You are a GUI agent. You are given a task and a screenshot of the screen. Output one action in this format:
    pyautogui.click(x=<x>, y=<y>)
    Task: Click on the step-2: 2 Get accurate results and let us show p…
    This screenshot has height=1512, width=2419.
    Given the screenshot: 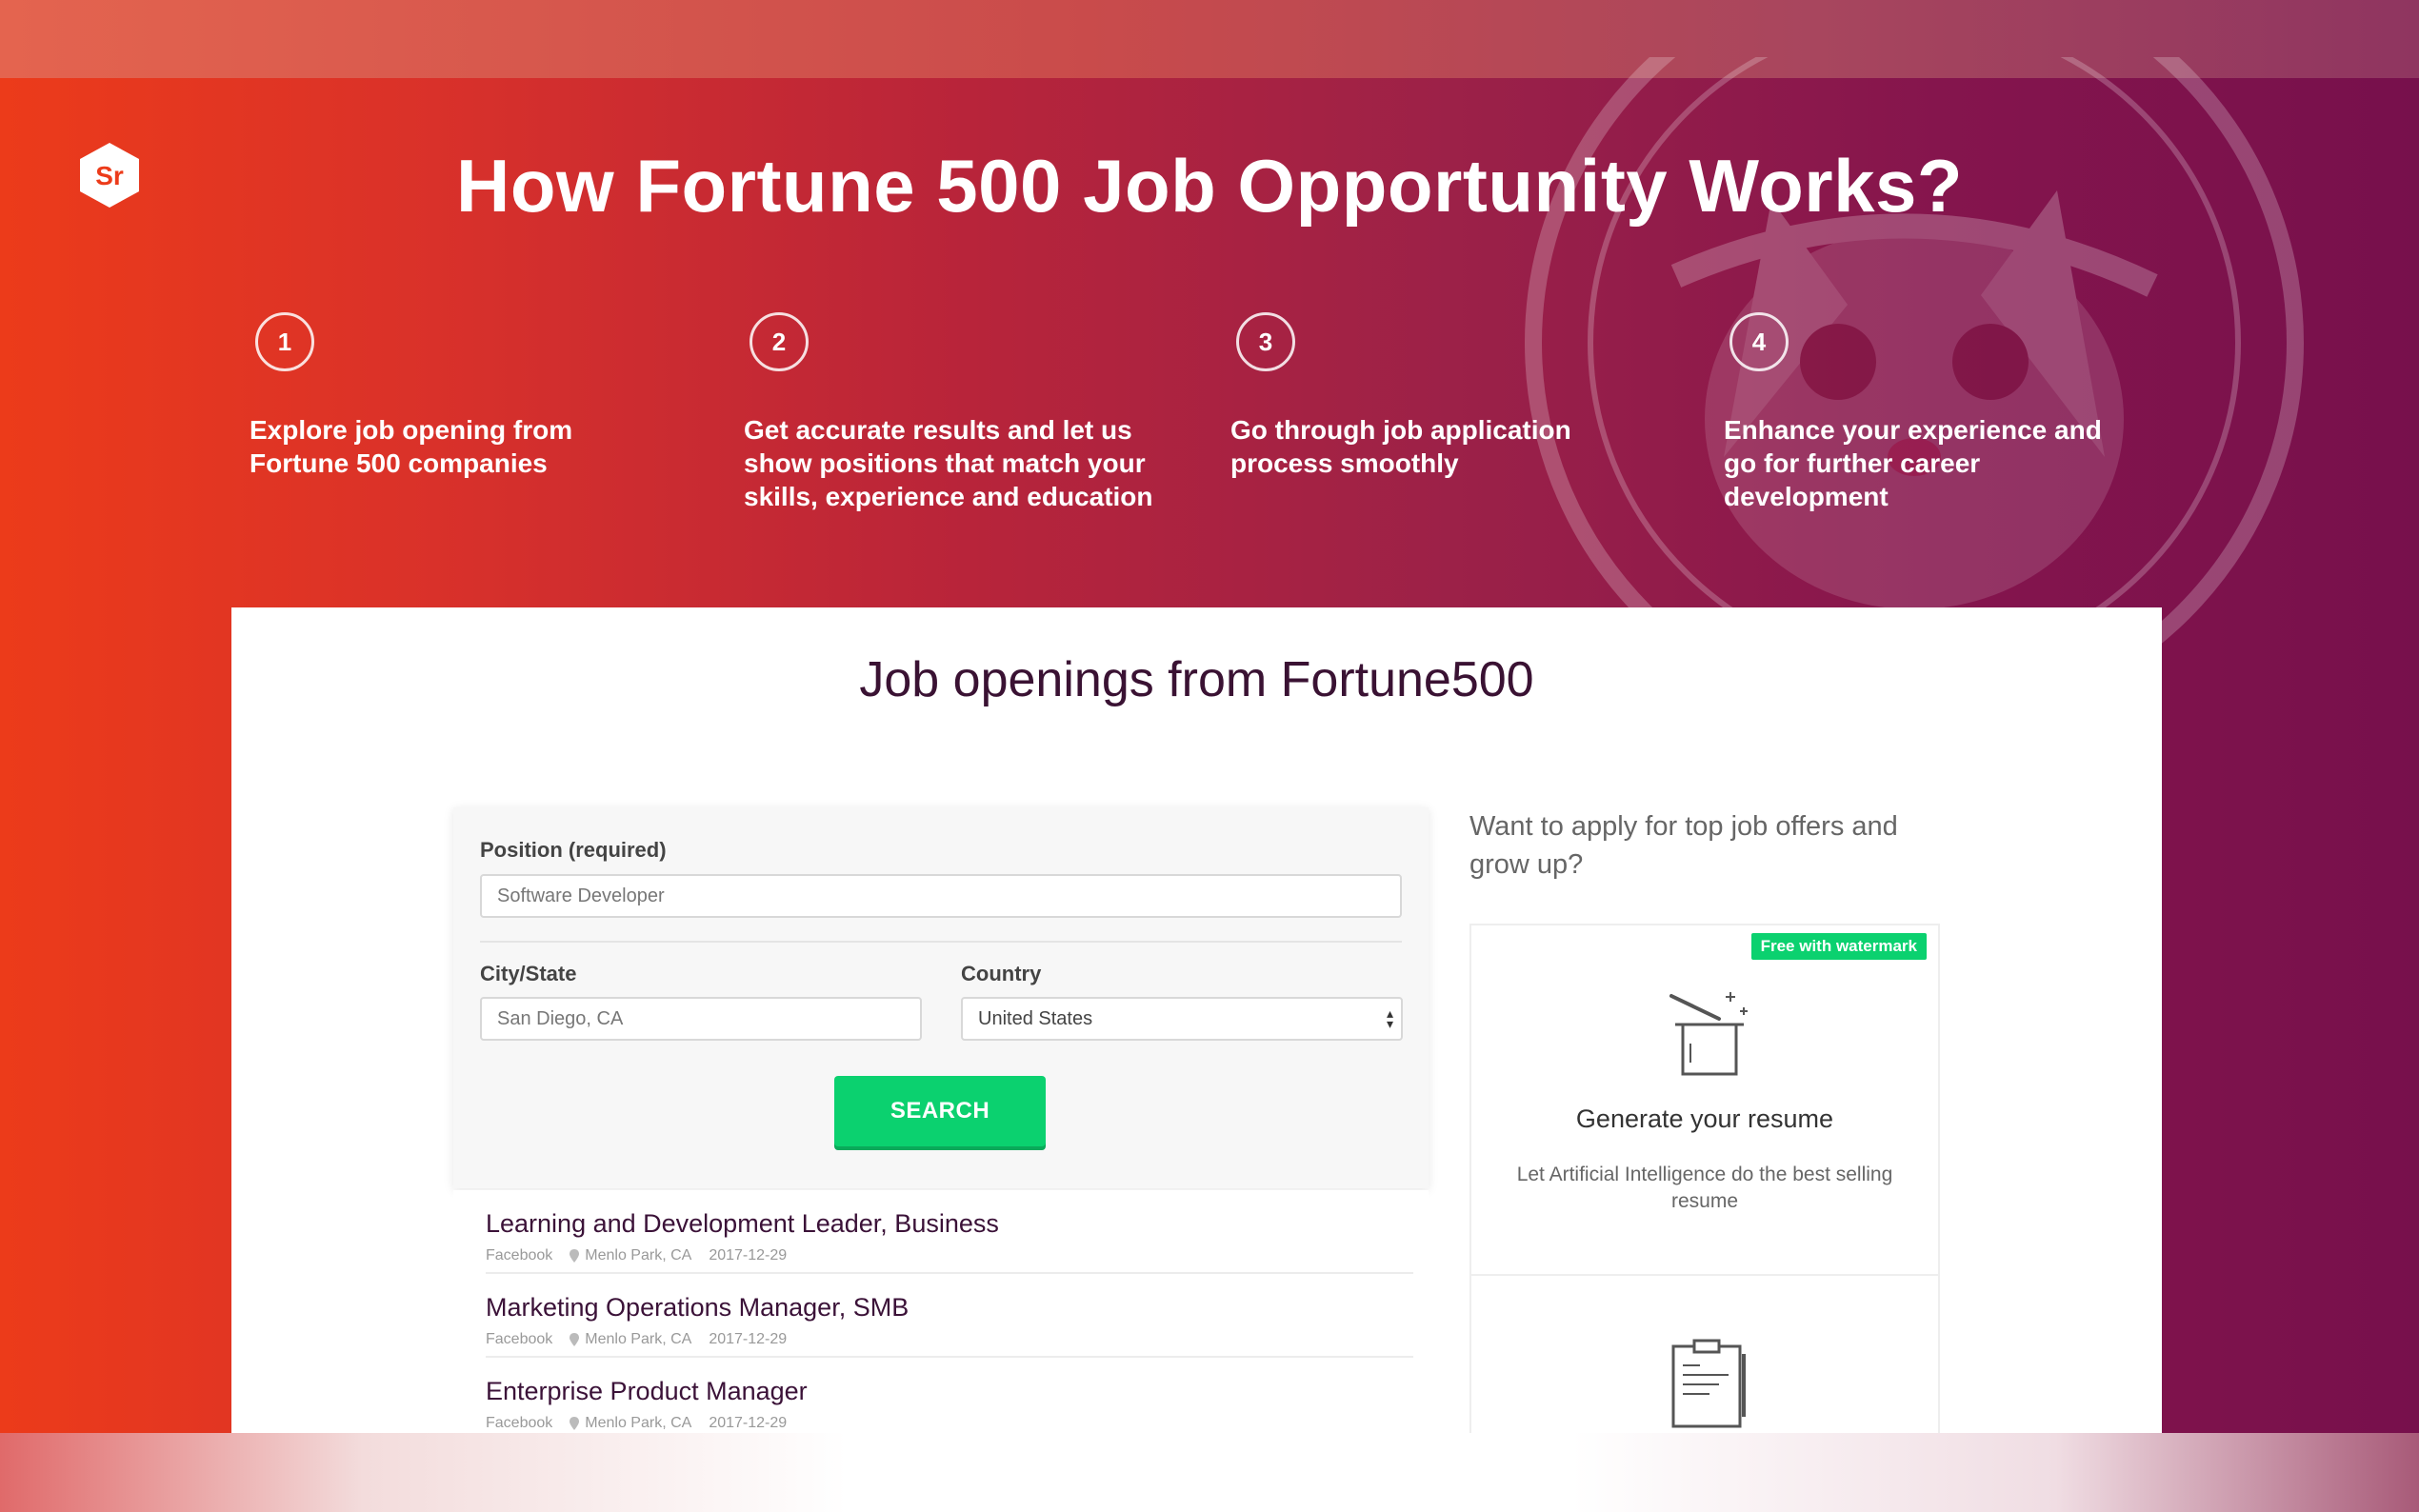 What is the action you would take?
    pyautogui.click(x=948, y=412)
    